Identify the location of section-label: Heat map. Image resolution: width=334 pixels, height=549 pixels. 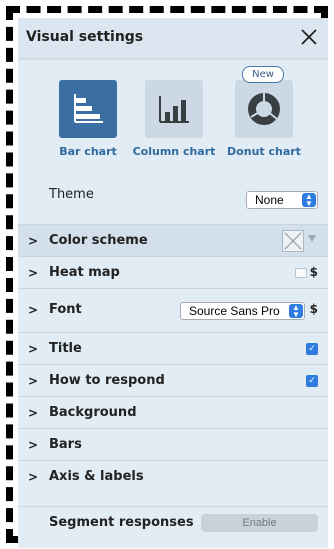
(84, 272).